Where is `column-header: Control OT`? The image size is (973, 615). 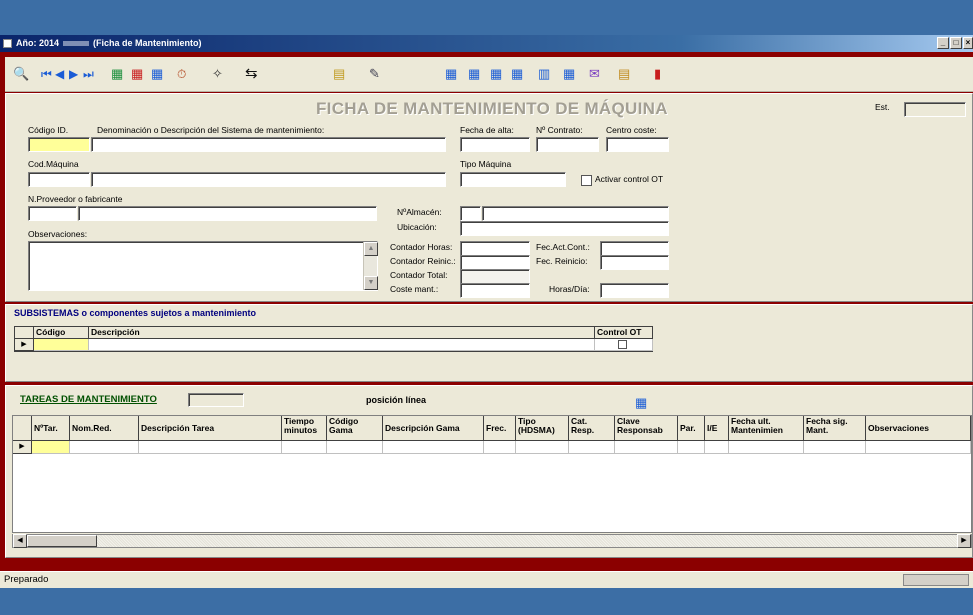
column-header: Control OT is located at coordinates (624, 333).